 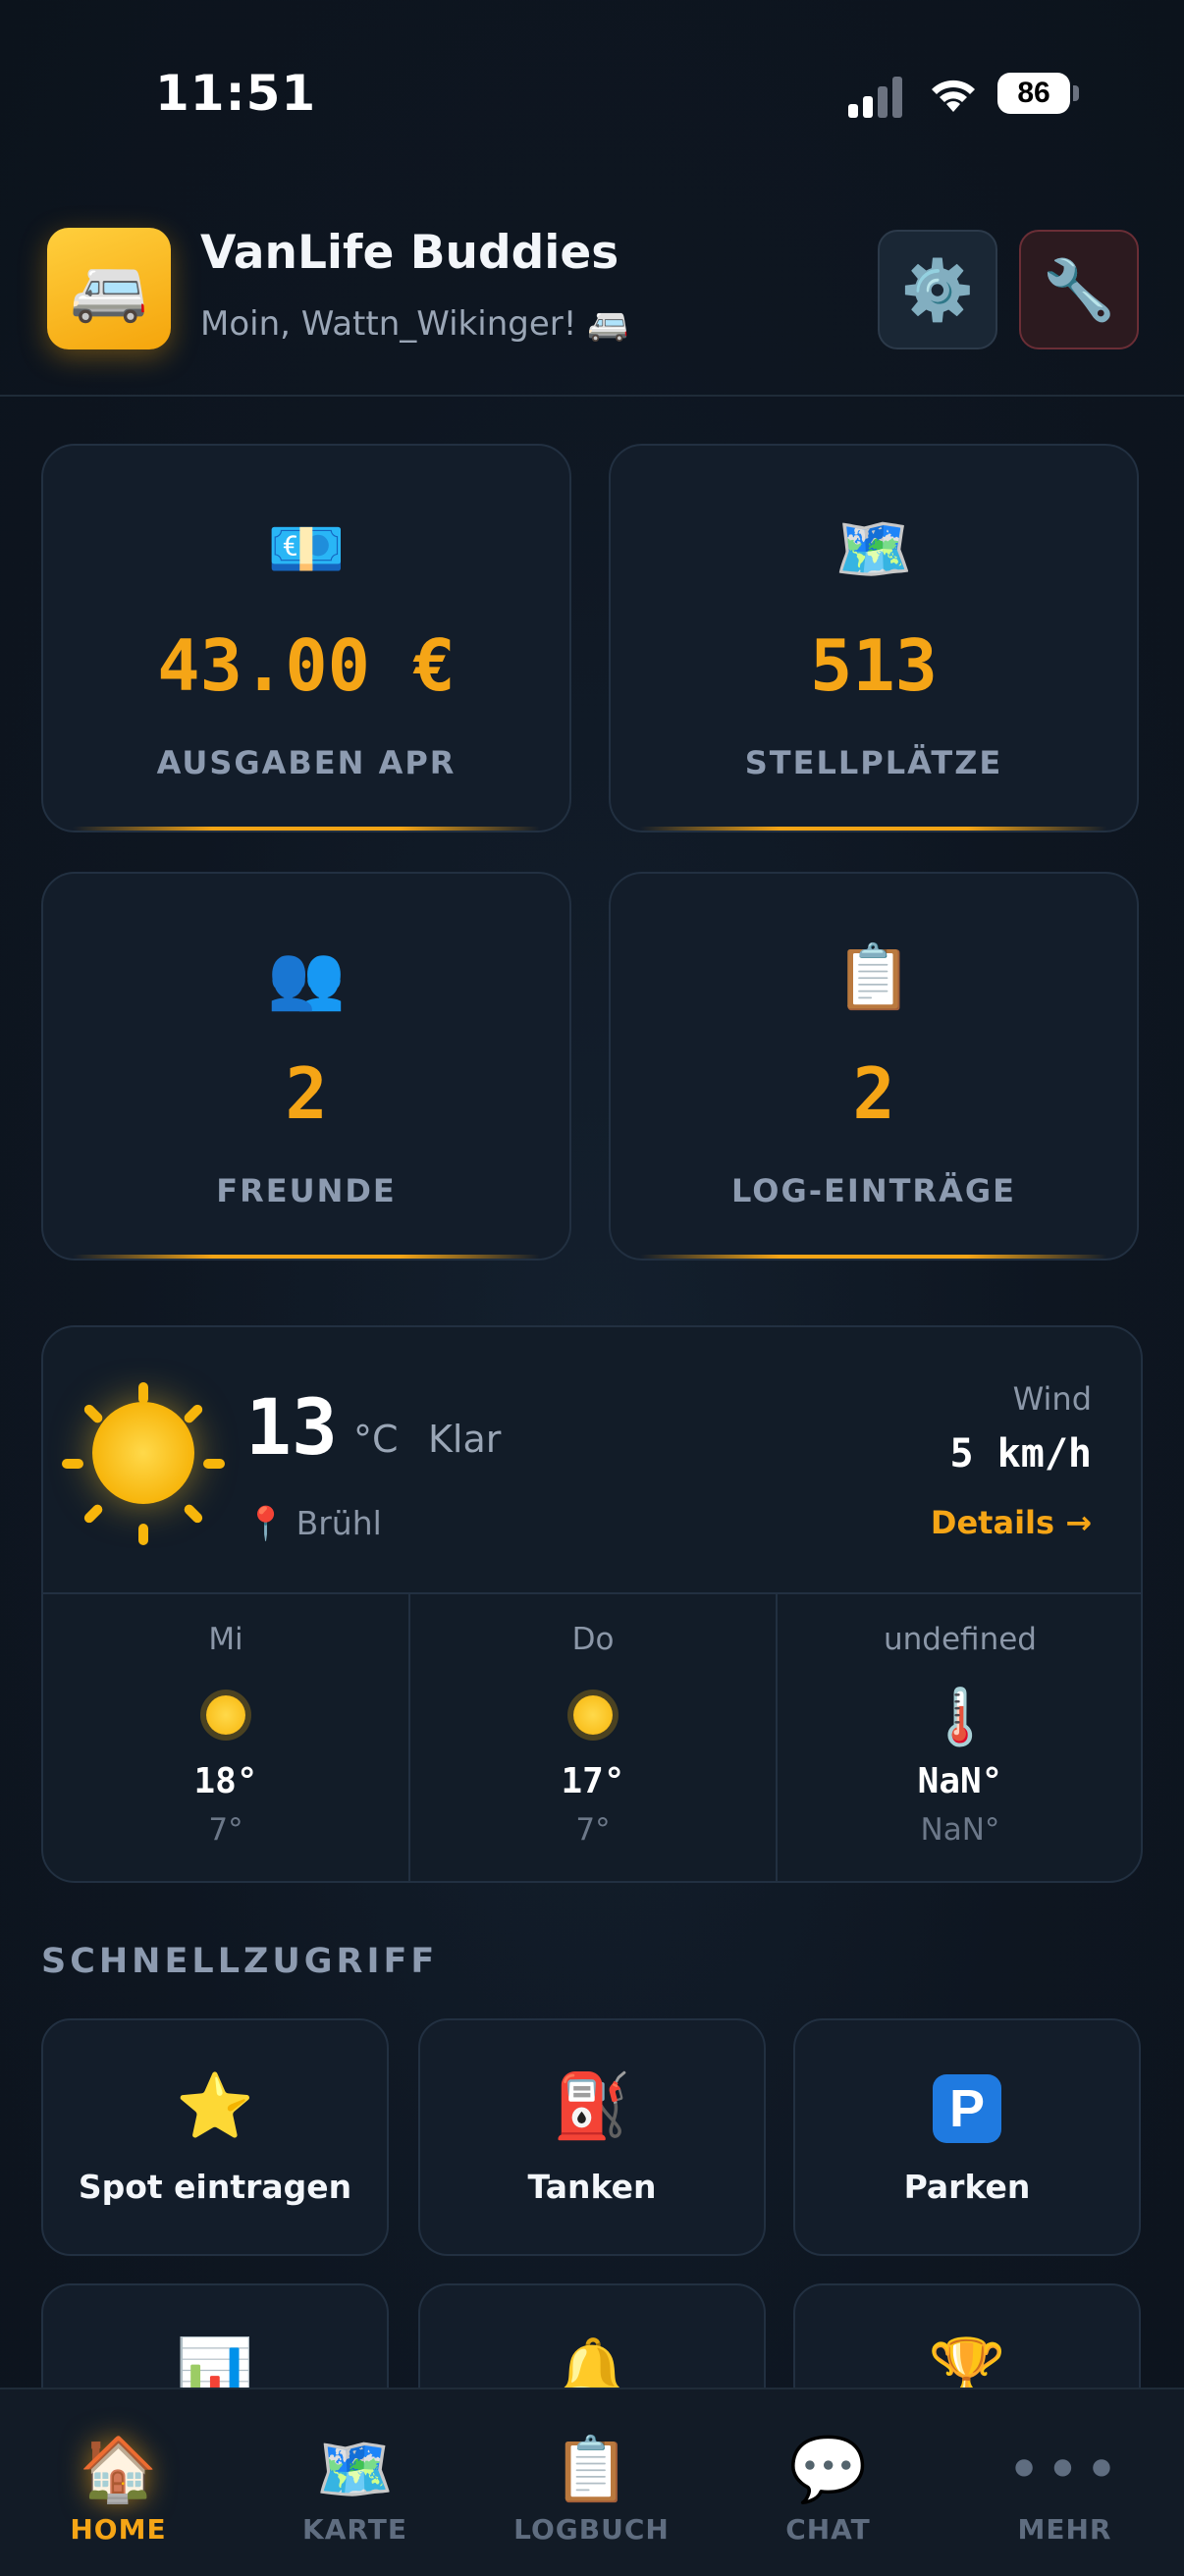 I want to click on house-icon: 🏠, so click(x=118, y=2470).